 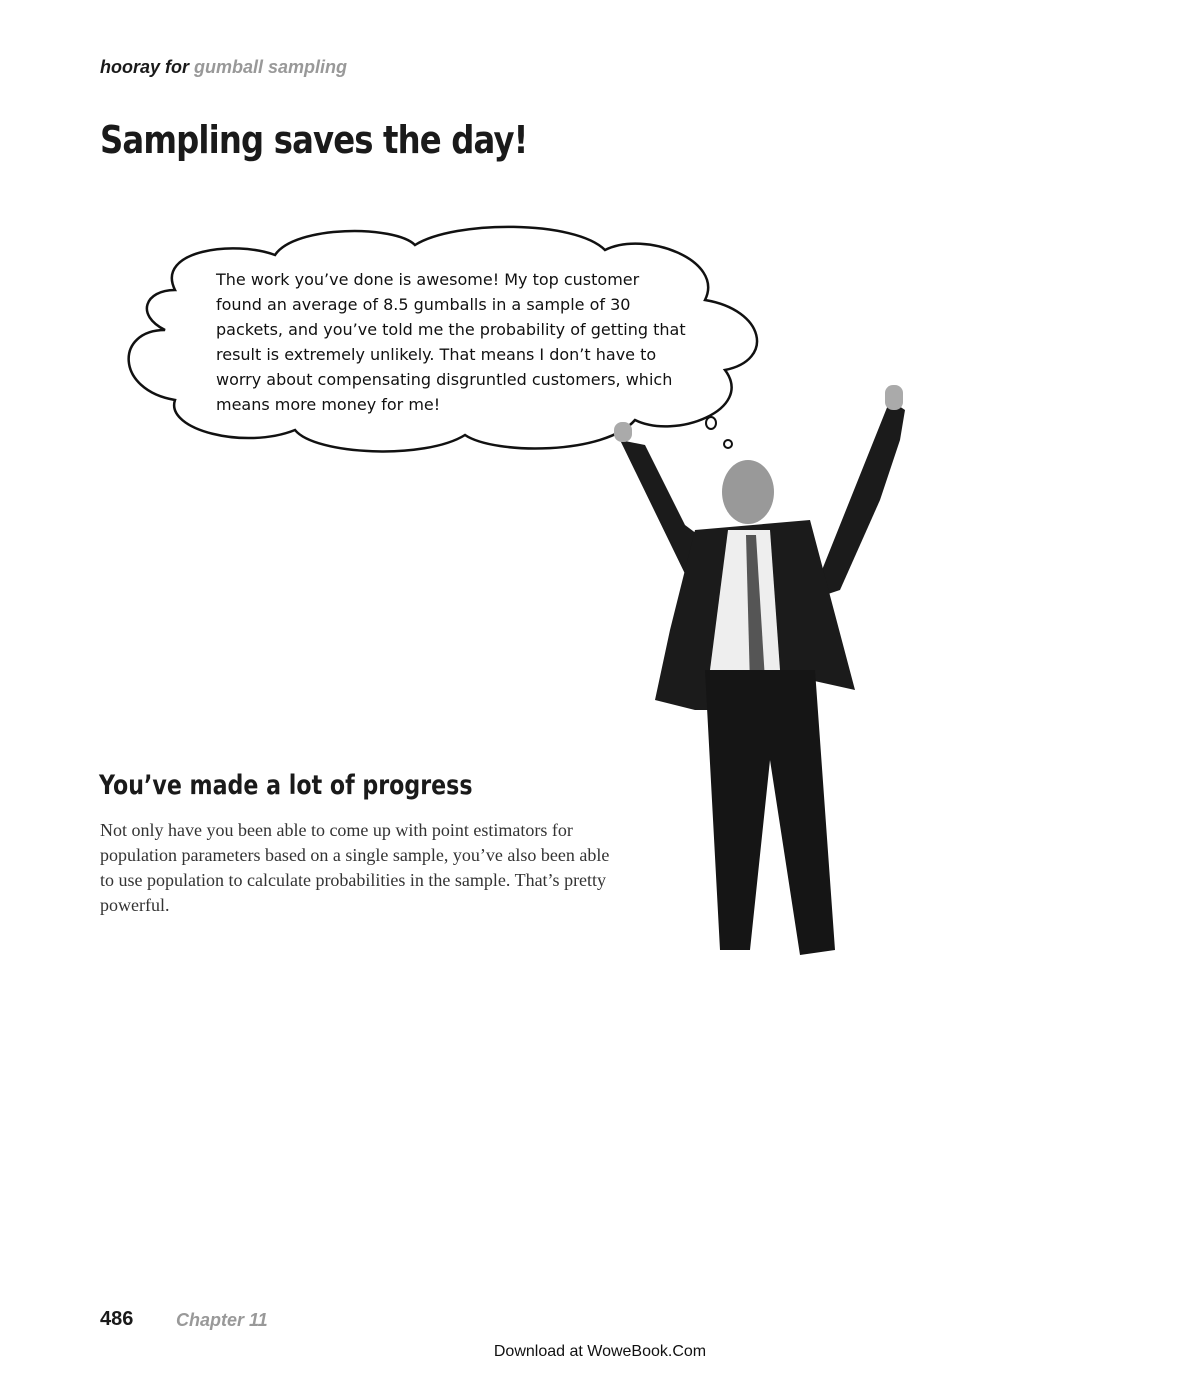 I want to click on section-heading: You’ve made a lot of progress, so click(x=286, y=785).